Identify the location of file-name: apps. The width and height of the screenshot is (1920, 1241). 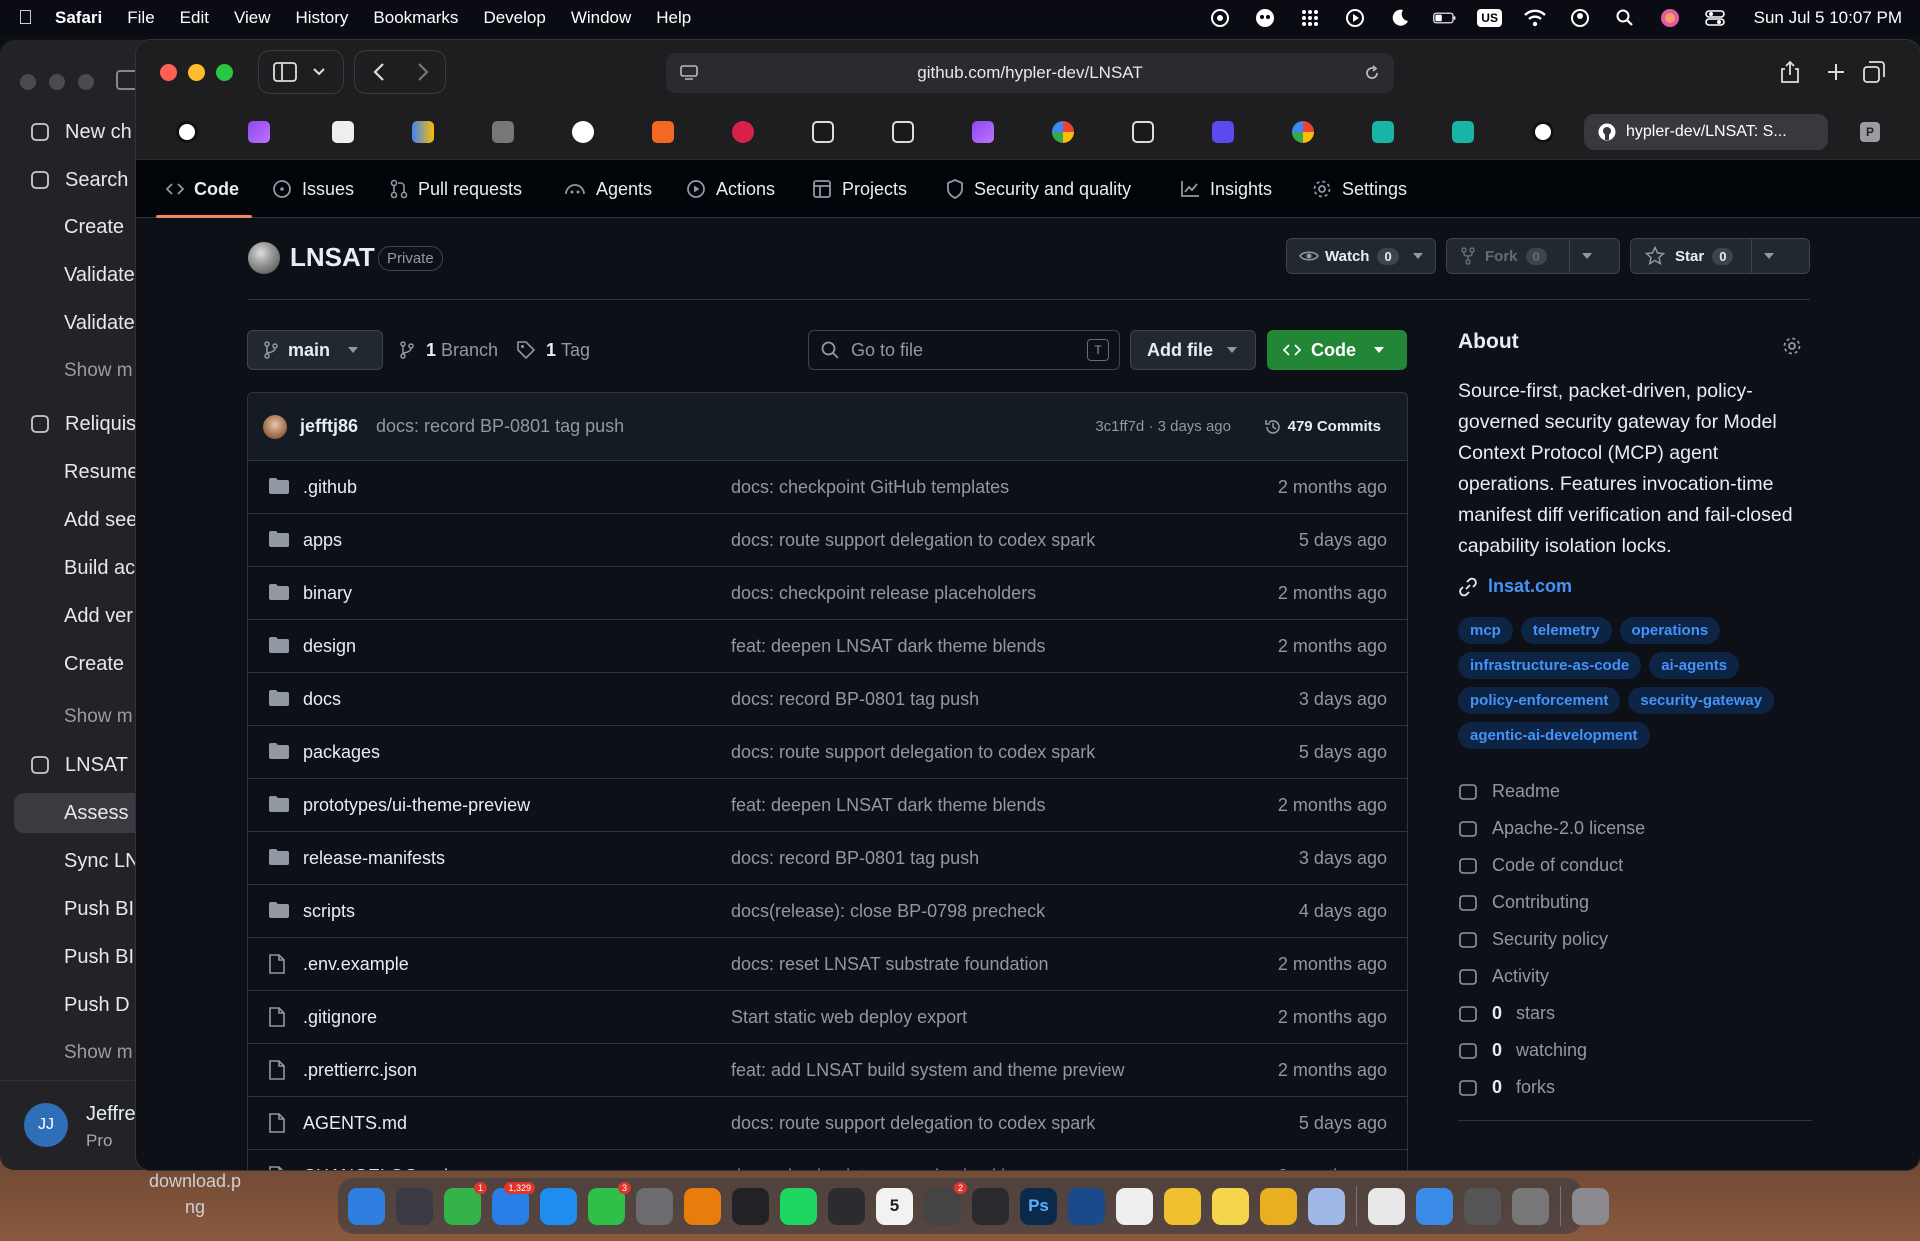
(322, 540).